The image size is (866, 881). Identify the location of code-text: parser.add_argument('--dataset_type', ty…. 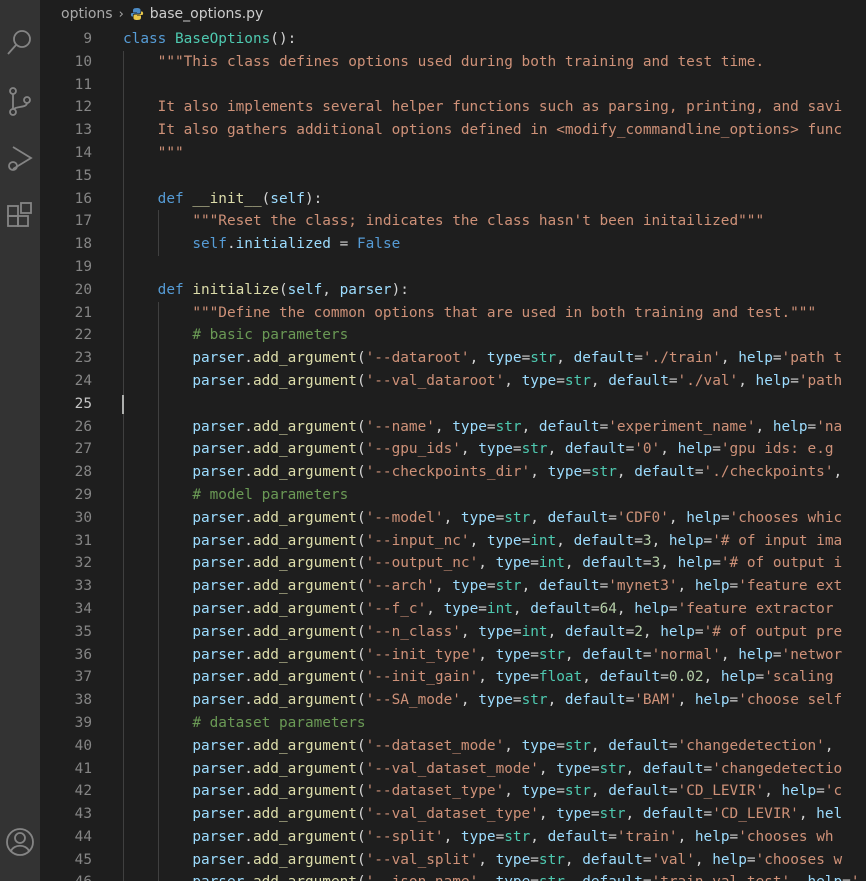
(482, 791).